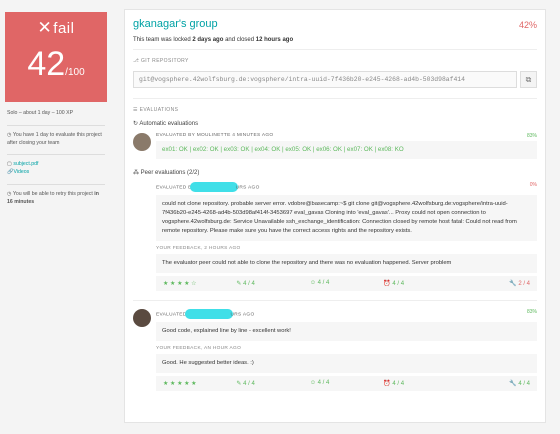 The width and height of the screenshot is (560, 434). I want to click on git-url-field, so click(325, 79).